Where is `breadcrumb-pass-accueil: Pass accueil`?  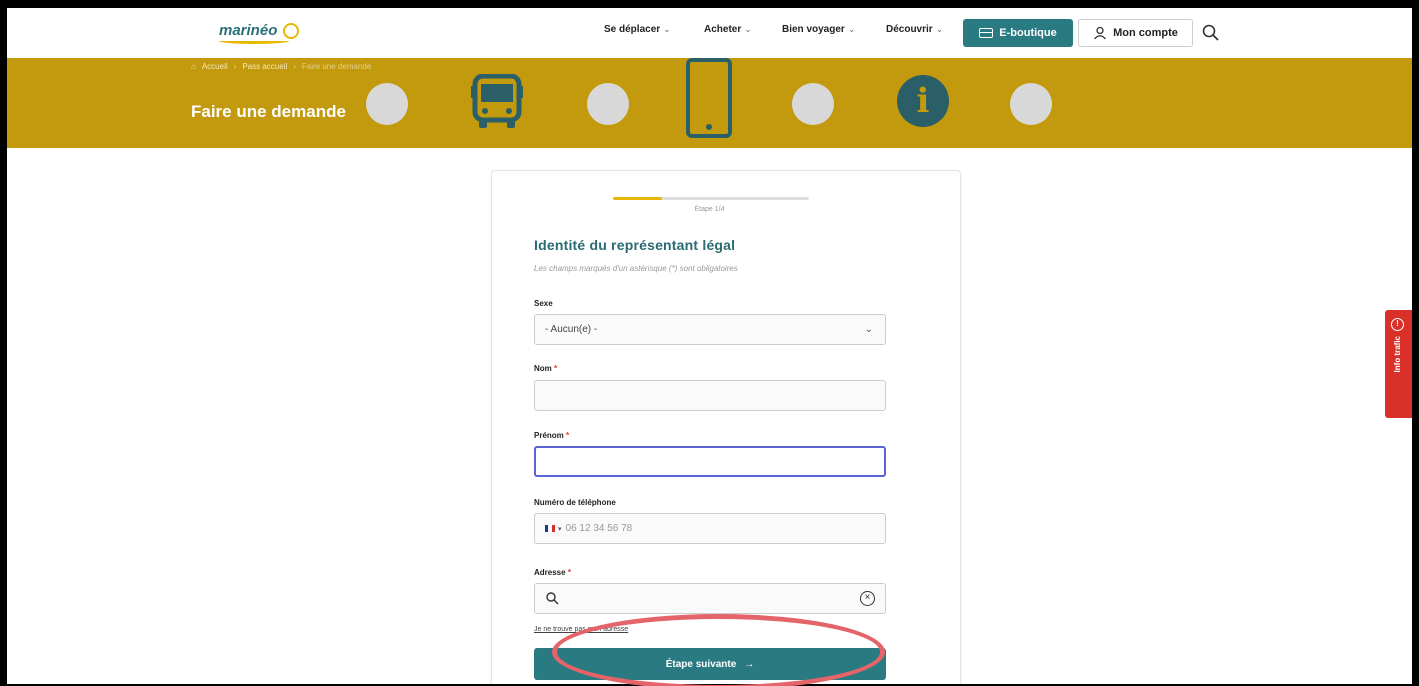 breadcrumb-pass-accueil: Pass accueil is located at coordinates (264, 66).